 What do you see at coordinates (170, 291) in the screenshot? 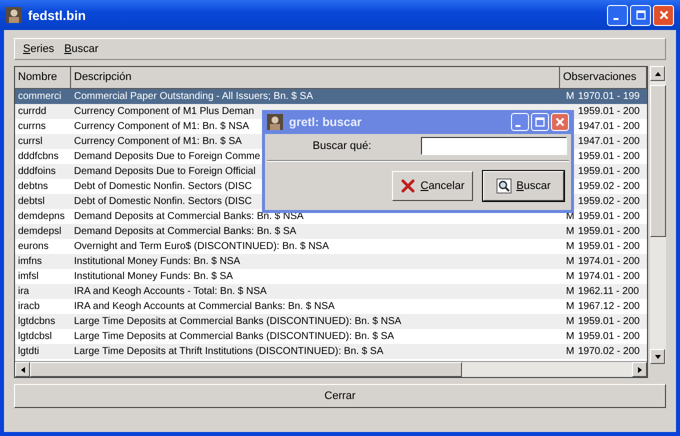
I see `table-cell-text: IRA and Keogh Accounts - Total: Bn. $ NSA` at bounding box center [170, 291].